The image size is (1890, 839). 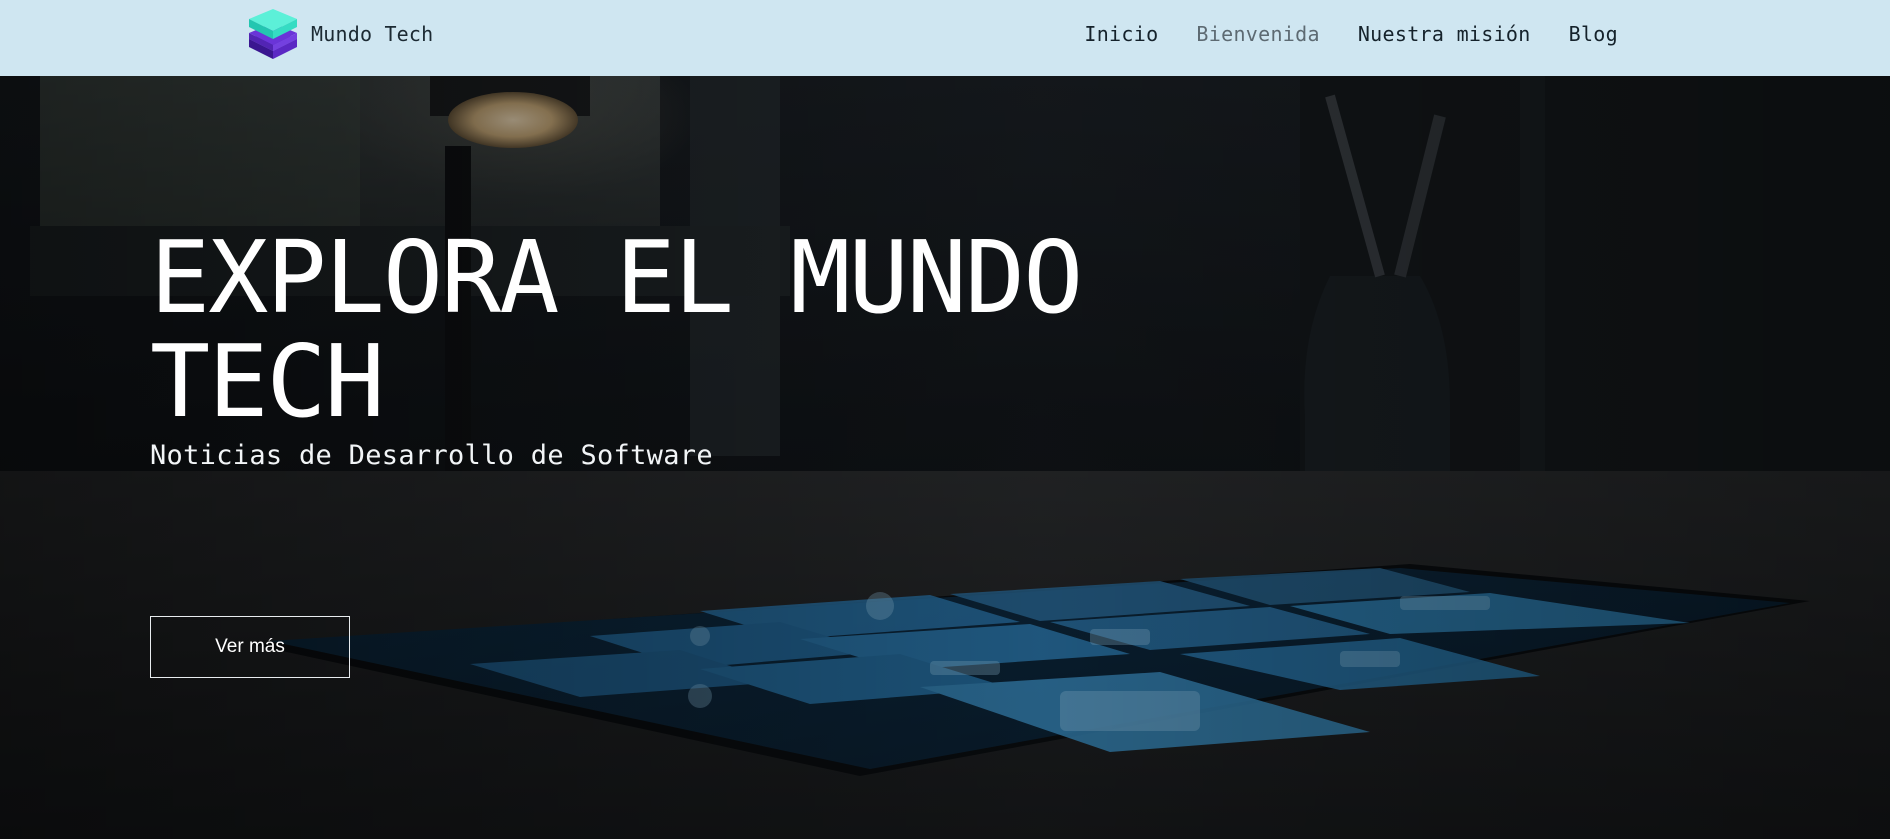 I want to click on main-nav: Inicio Bienvenida Nuestra misión Blog, so click(x=1351, y=34).